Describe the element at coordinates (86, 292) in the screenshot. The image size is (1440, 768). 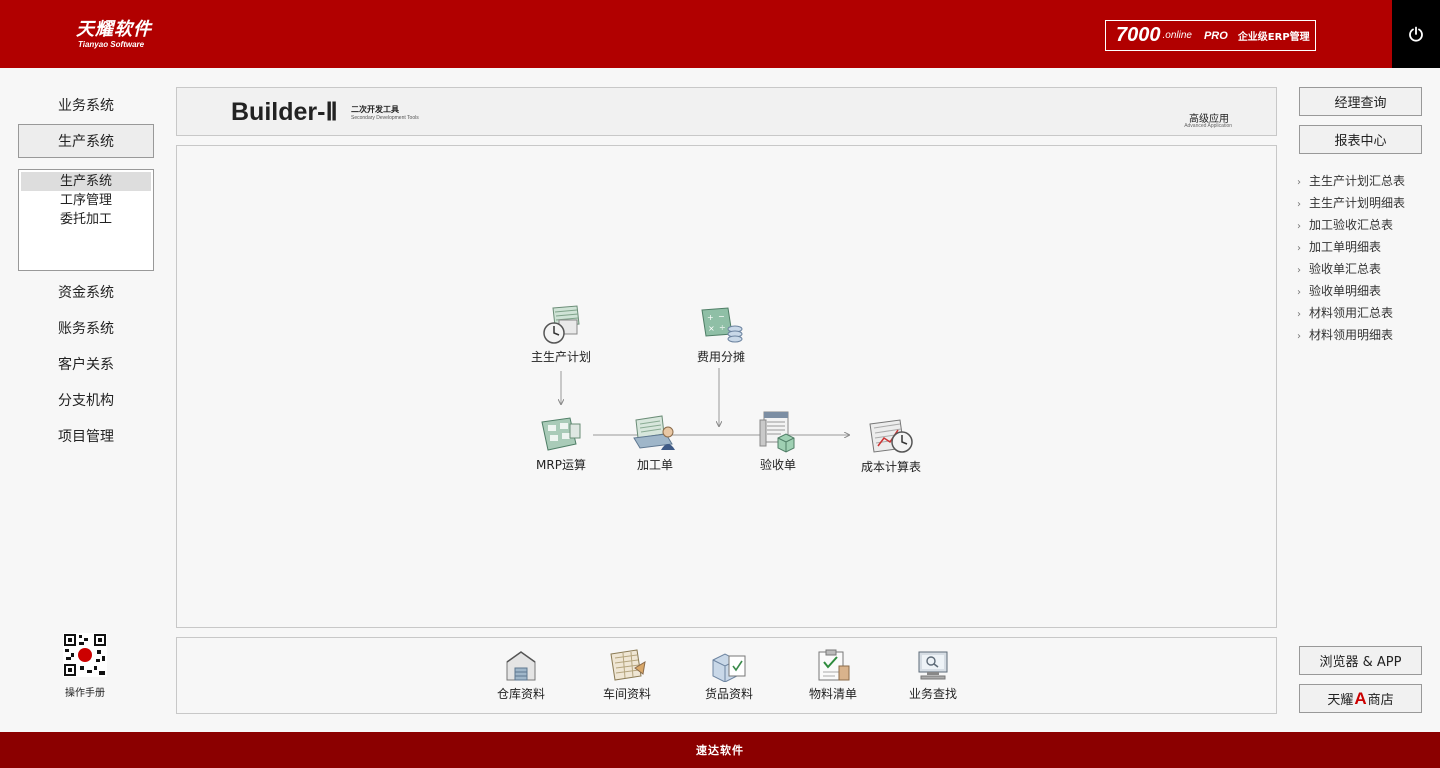
I see `nav-funds-system: 资金系统` at that location.